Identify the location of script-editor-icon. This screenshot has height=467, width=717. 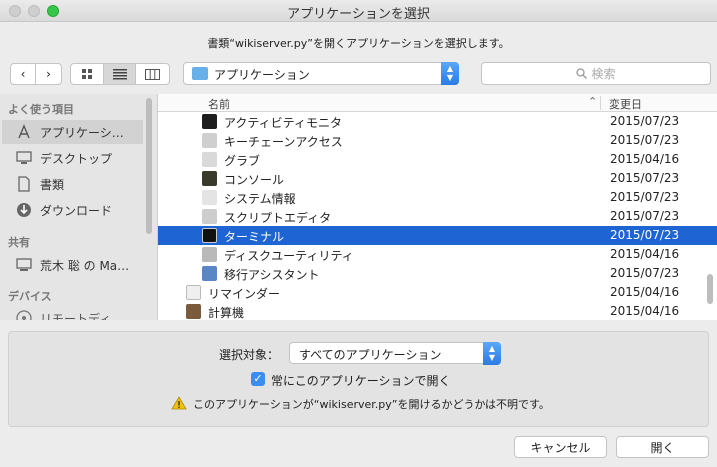
(209, 216).